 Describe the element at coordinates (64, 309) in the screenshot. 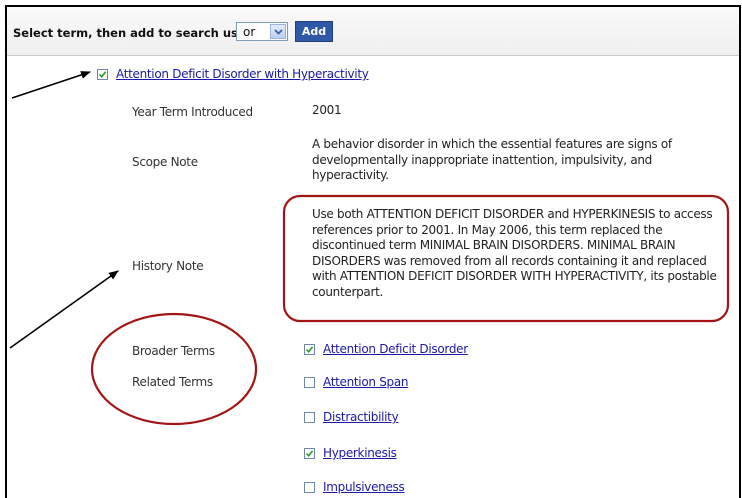

I see `arrow-to-history-note` at that location.